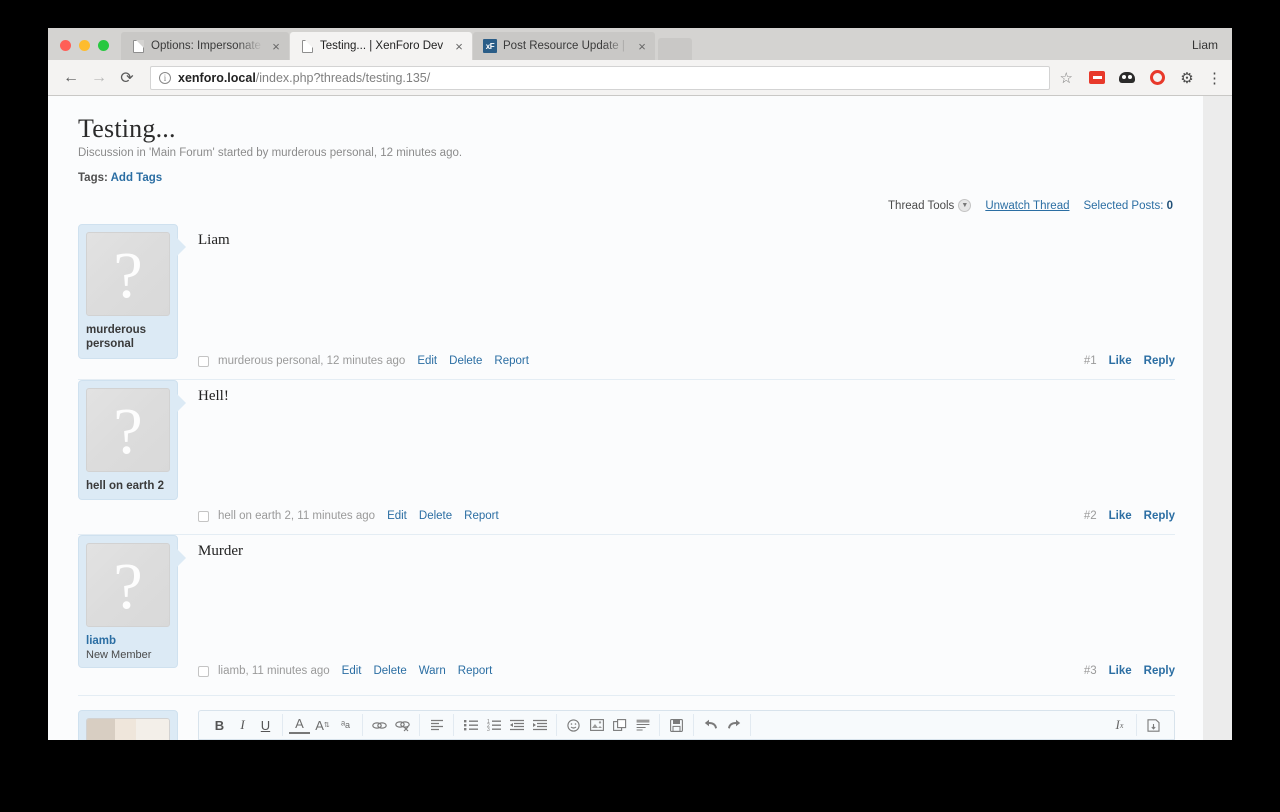 This screenshot has height=812, width=1280. What do you see at coordinates (675, 49) in the screenshot?
I see `new-tab-button` at bounding box center [675, 49].